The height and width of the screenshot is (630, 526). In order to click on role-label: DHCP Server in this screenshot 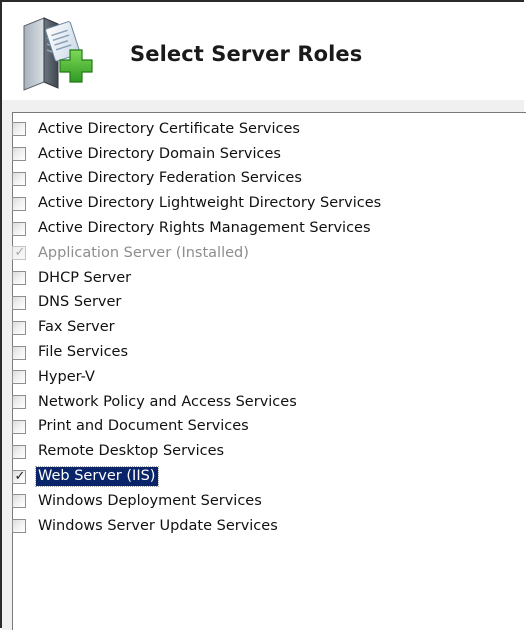, I will do `click(85, 278)`.